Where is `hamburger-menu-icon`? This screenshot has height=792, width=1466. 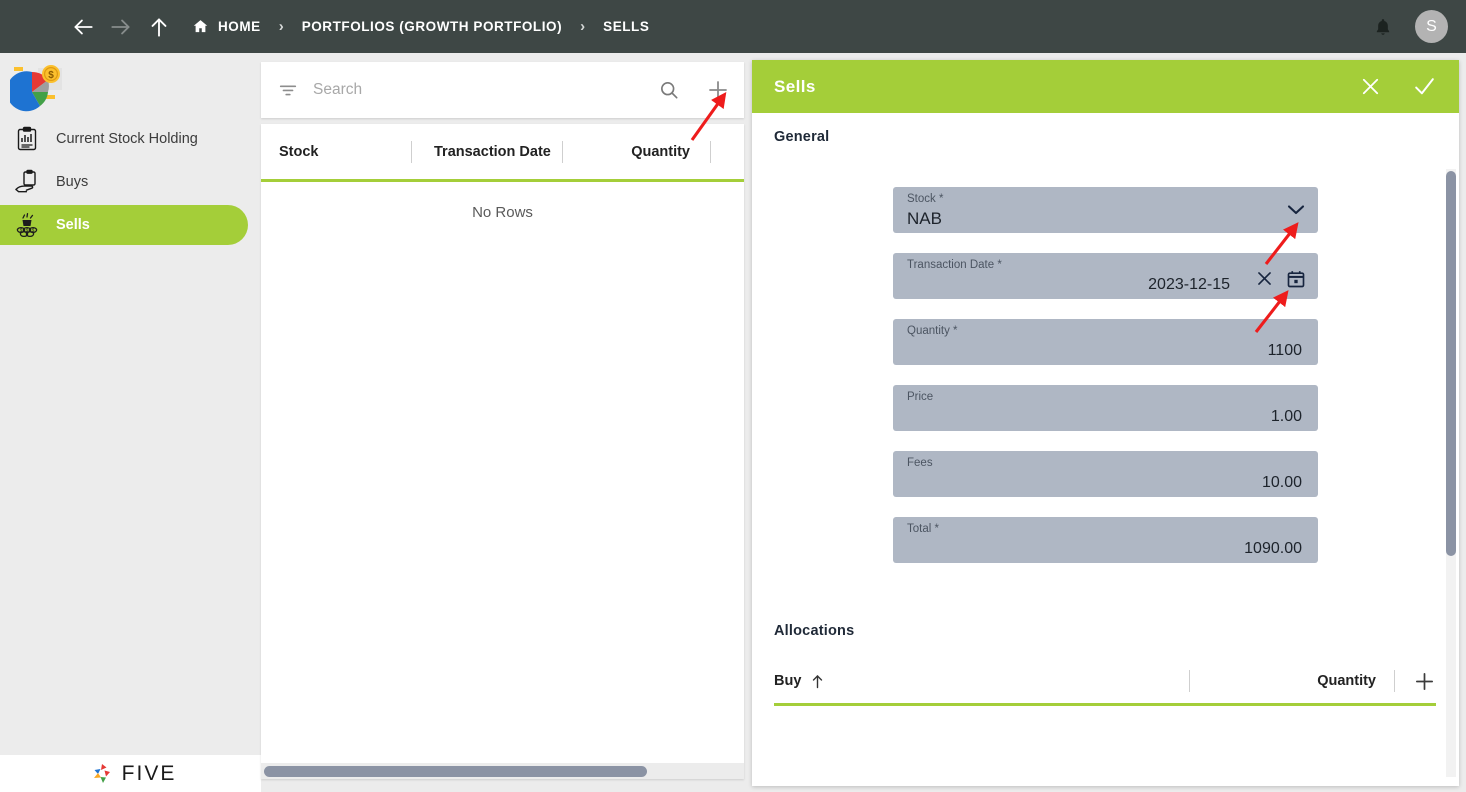 hamburger-menu-icon is located at coordinates (30, 27).